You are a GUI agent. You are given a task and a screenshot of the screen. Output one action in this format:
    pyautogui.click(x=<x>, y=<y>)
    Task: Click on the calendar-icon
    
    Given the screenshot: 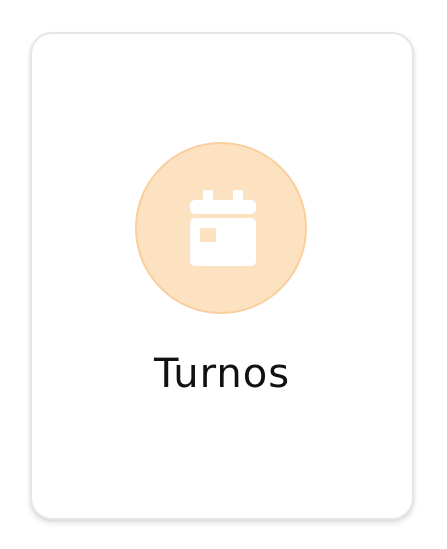 What is the action you would take?
    pyautogui.click(x=223, y=228)
    